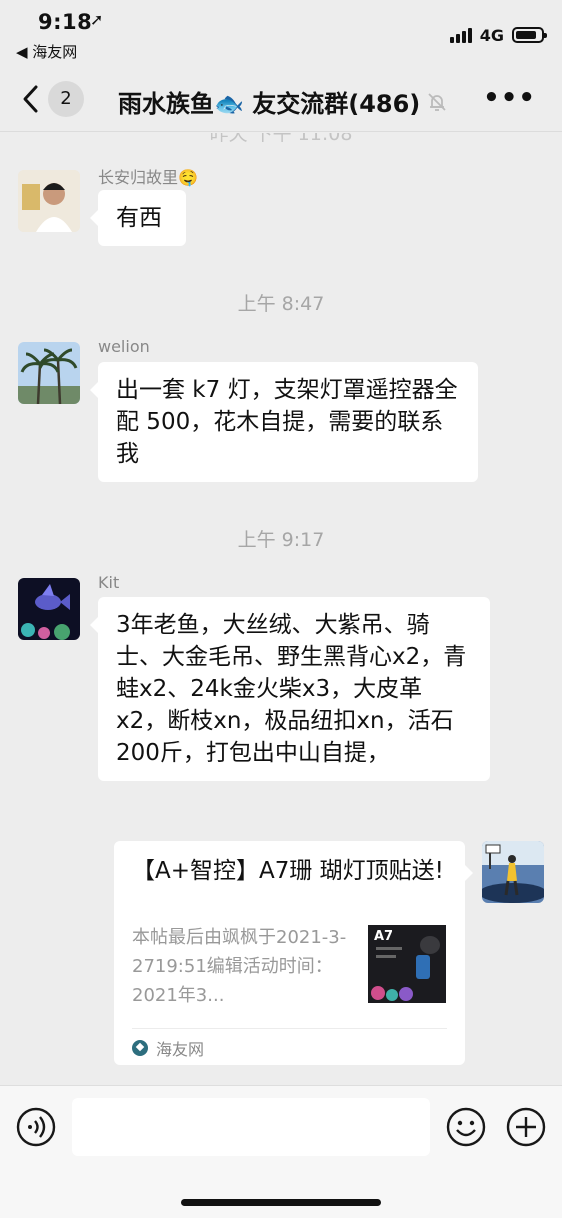  What do you see at coordinates (269, 104) in the screenshot?
I see `chat-title: 雨水族鱼🐟 友交流群(486)` at bounding box center [269, 104].